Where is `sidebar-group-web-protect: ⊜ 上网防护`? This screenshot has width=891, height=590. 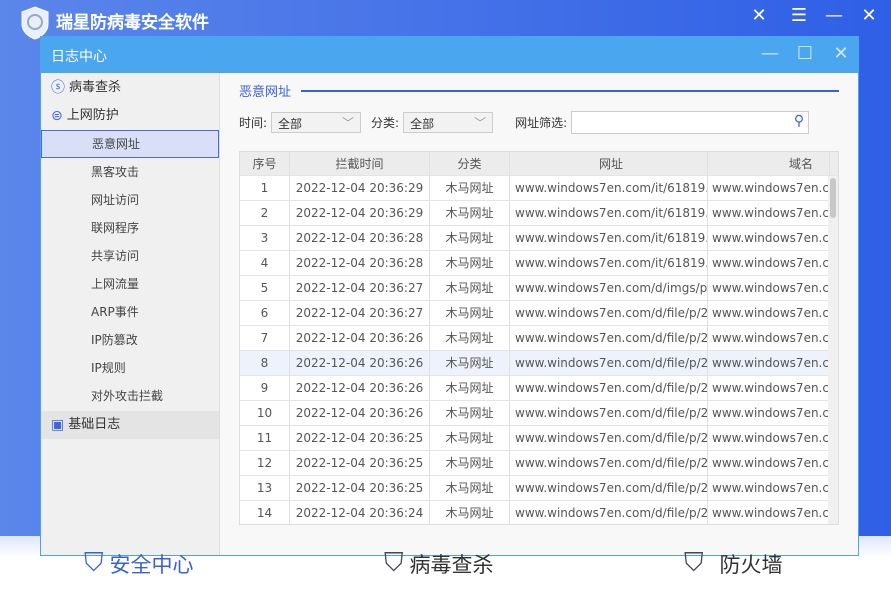 sidebar-group-web-protect: ⊜ 上网防护 is located at coordinates (130, 116).